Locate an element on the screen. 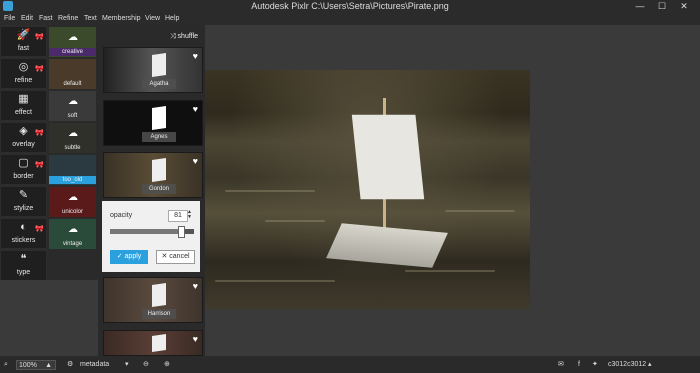 The width and height of the screenshot is (700, 373). check-icon: ✓ is located at coordinates (120, 256).